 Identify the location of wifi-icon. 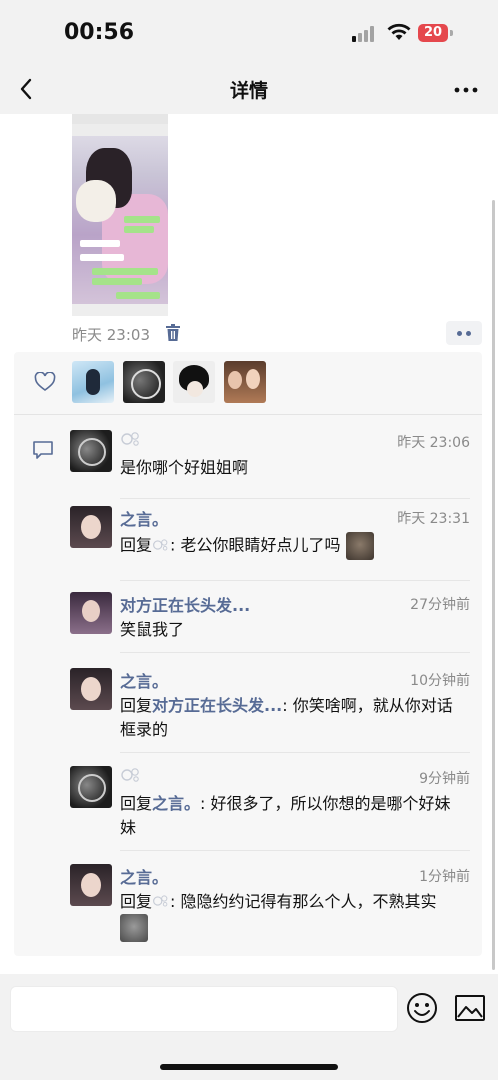
(399, 31).